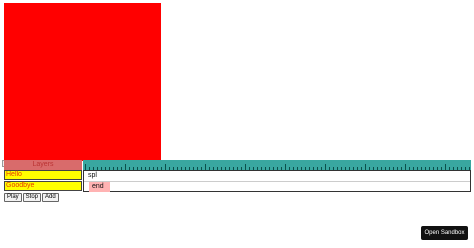 Image resolution: width=474 pixels, height=248 pixels. Describe the element at coordinates (13, 197) in the screenshot. I see `play-button: Play` at that location.